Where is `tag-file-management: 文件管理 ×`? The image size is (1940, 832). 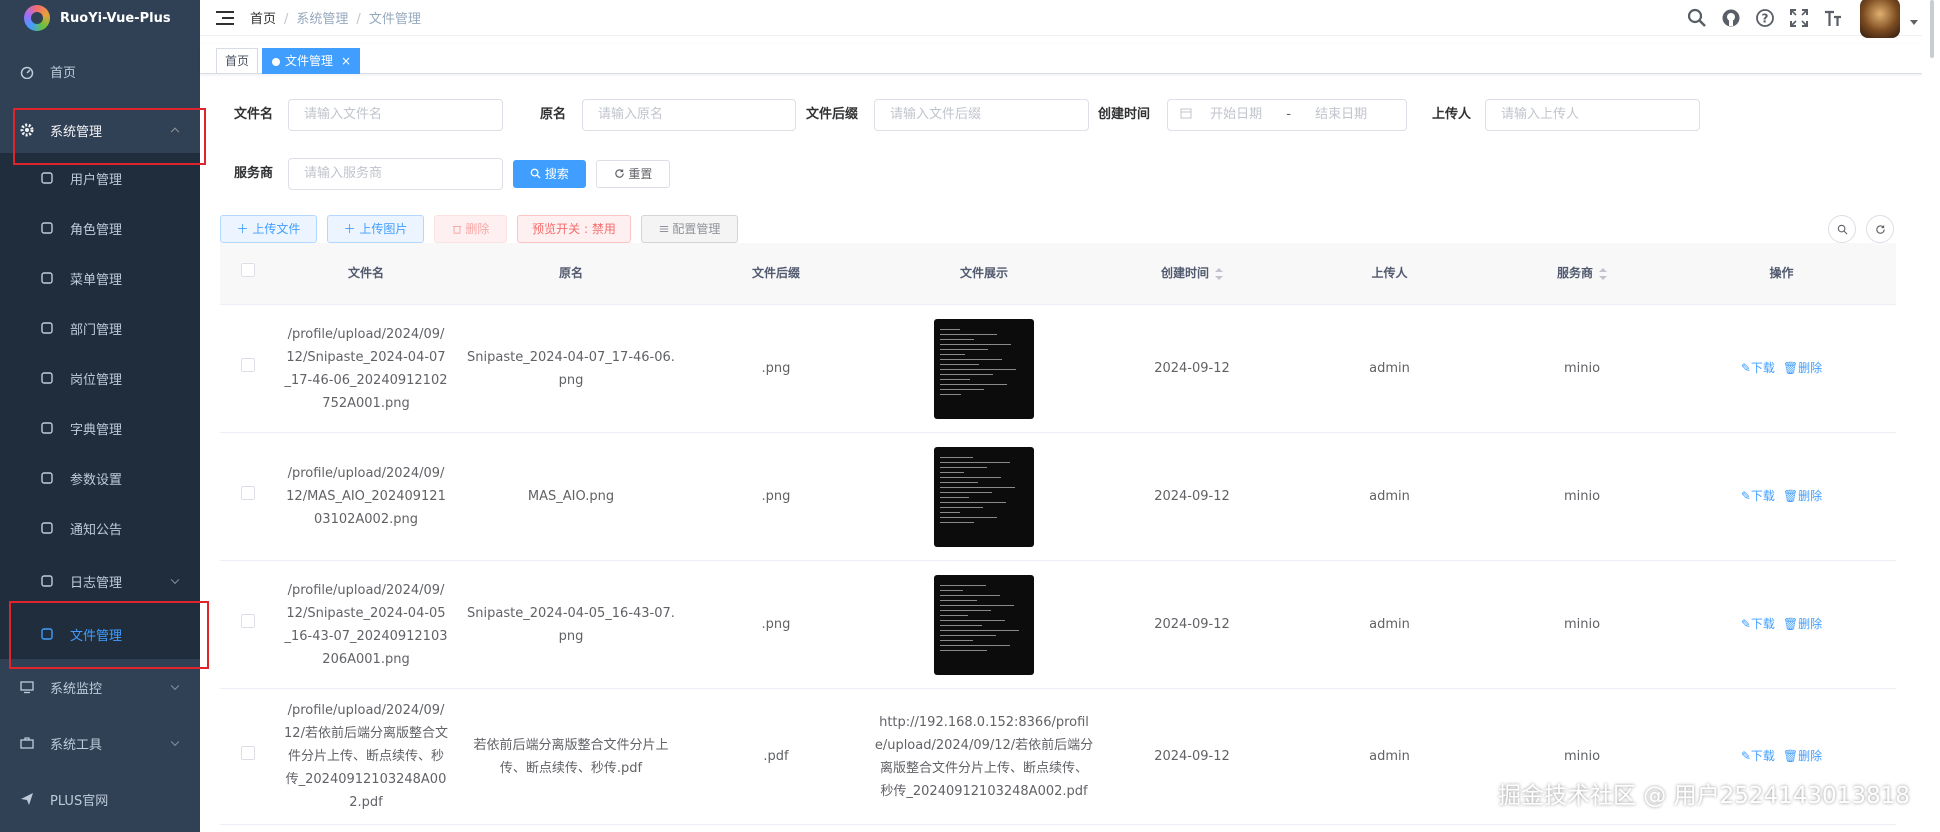
tag-file-management: 文件管理 × is located at coordinates (311, 61).